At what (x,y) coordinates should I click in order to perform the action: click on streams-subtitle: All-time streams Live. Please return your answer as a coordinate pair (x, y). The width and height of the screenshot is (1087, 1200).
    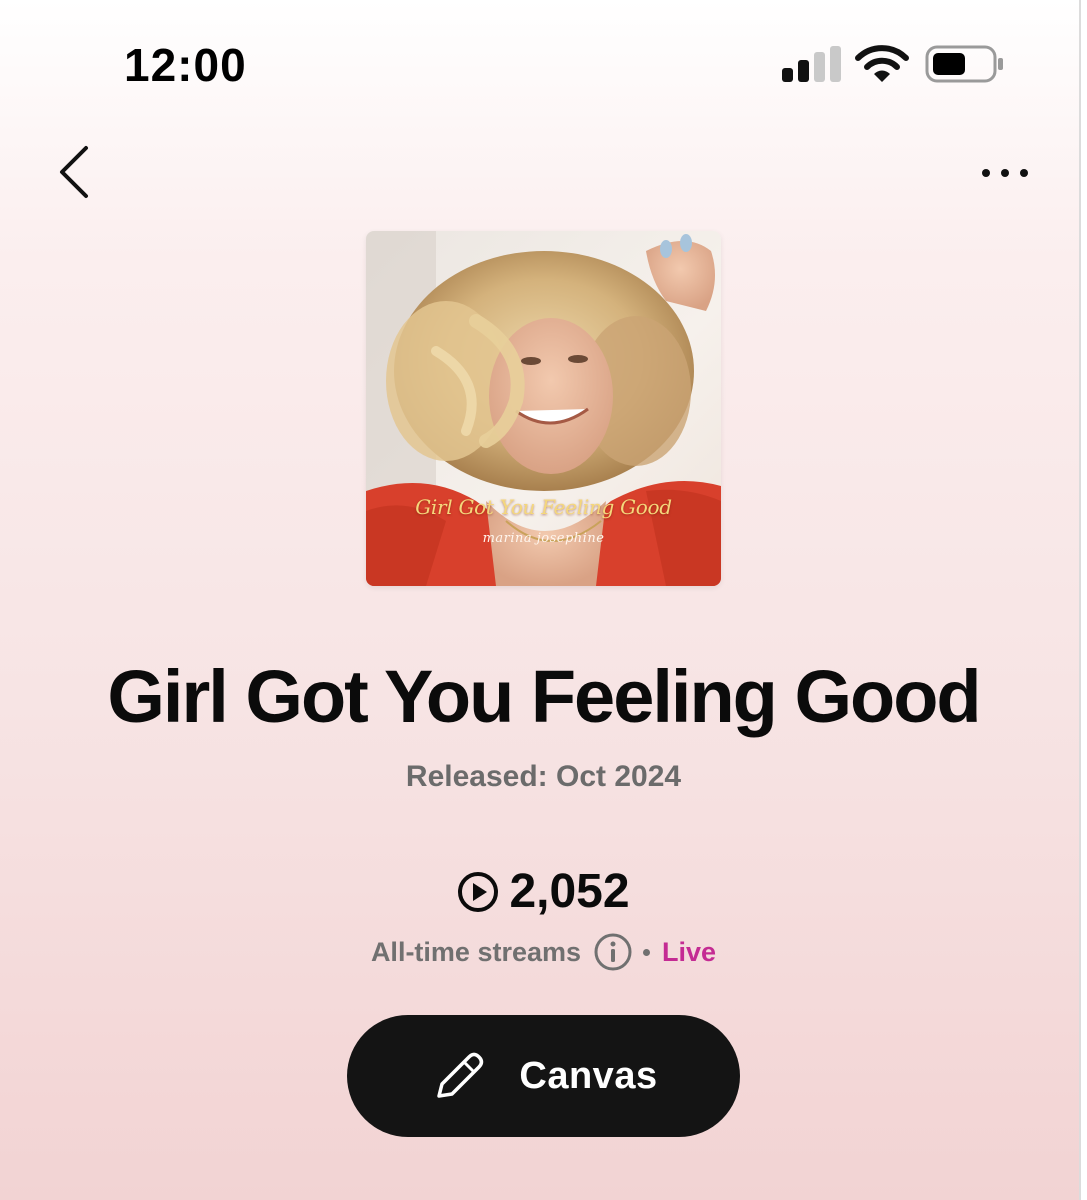
    Looking at the image, I should click on (543, 952).